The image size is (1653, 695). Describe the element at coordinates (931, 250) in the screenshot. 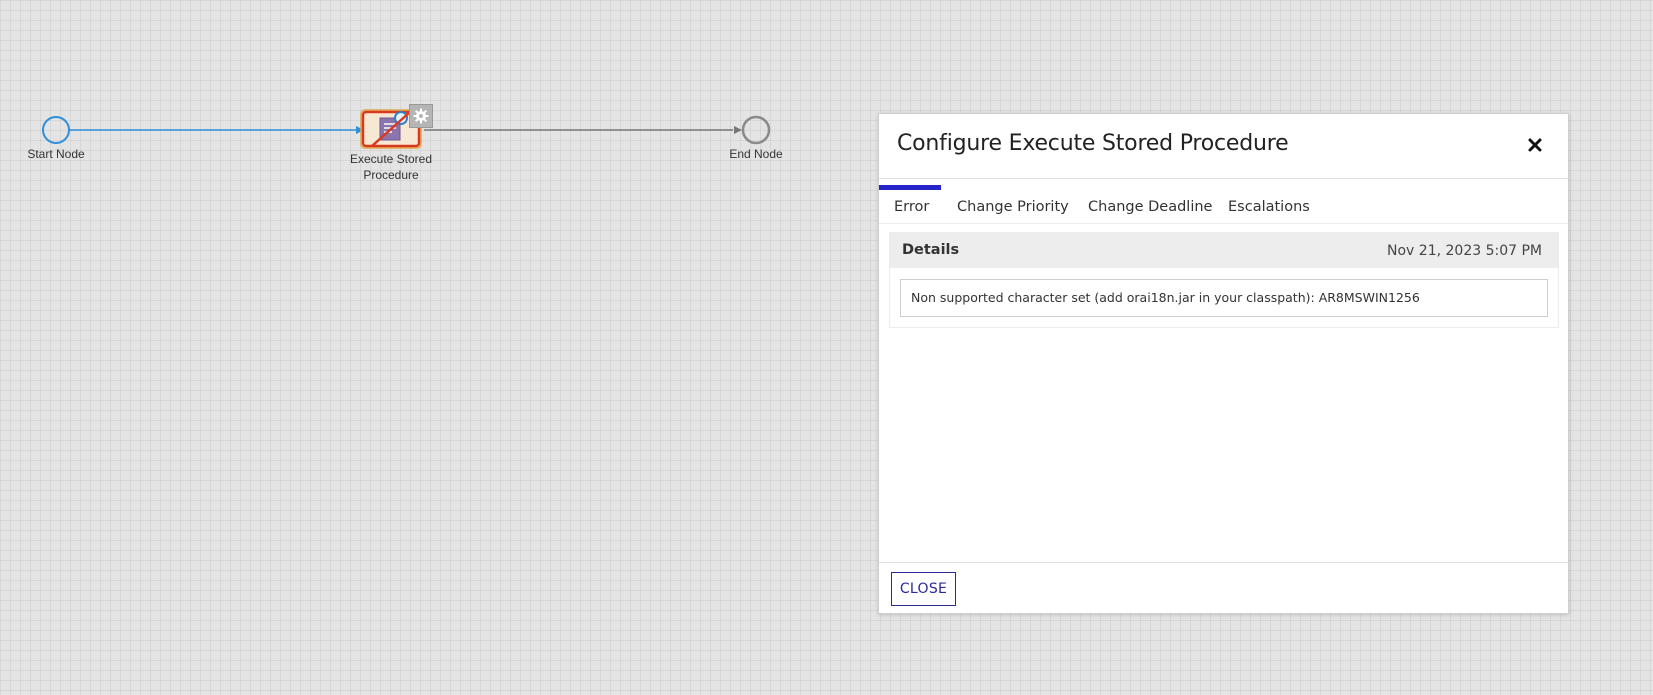

I see `details-title: Details` at that location.